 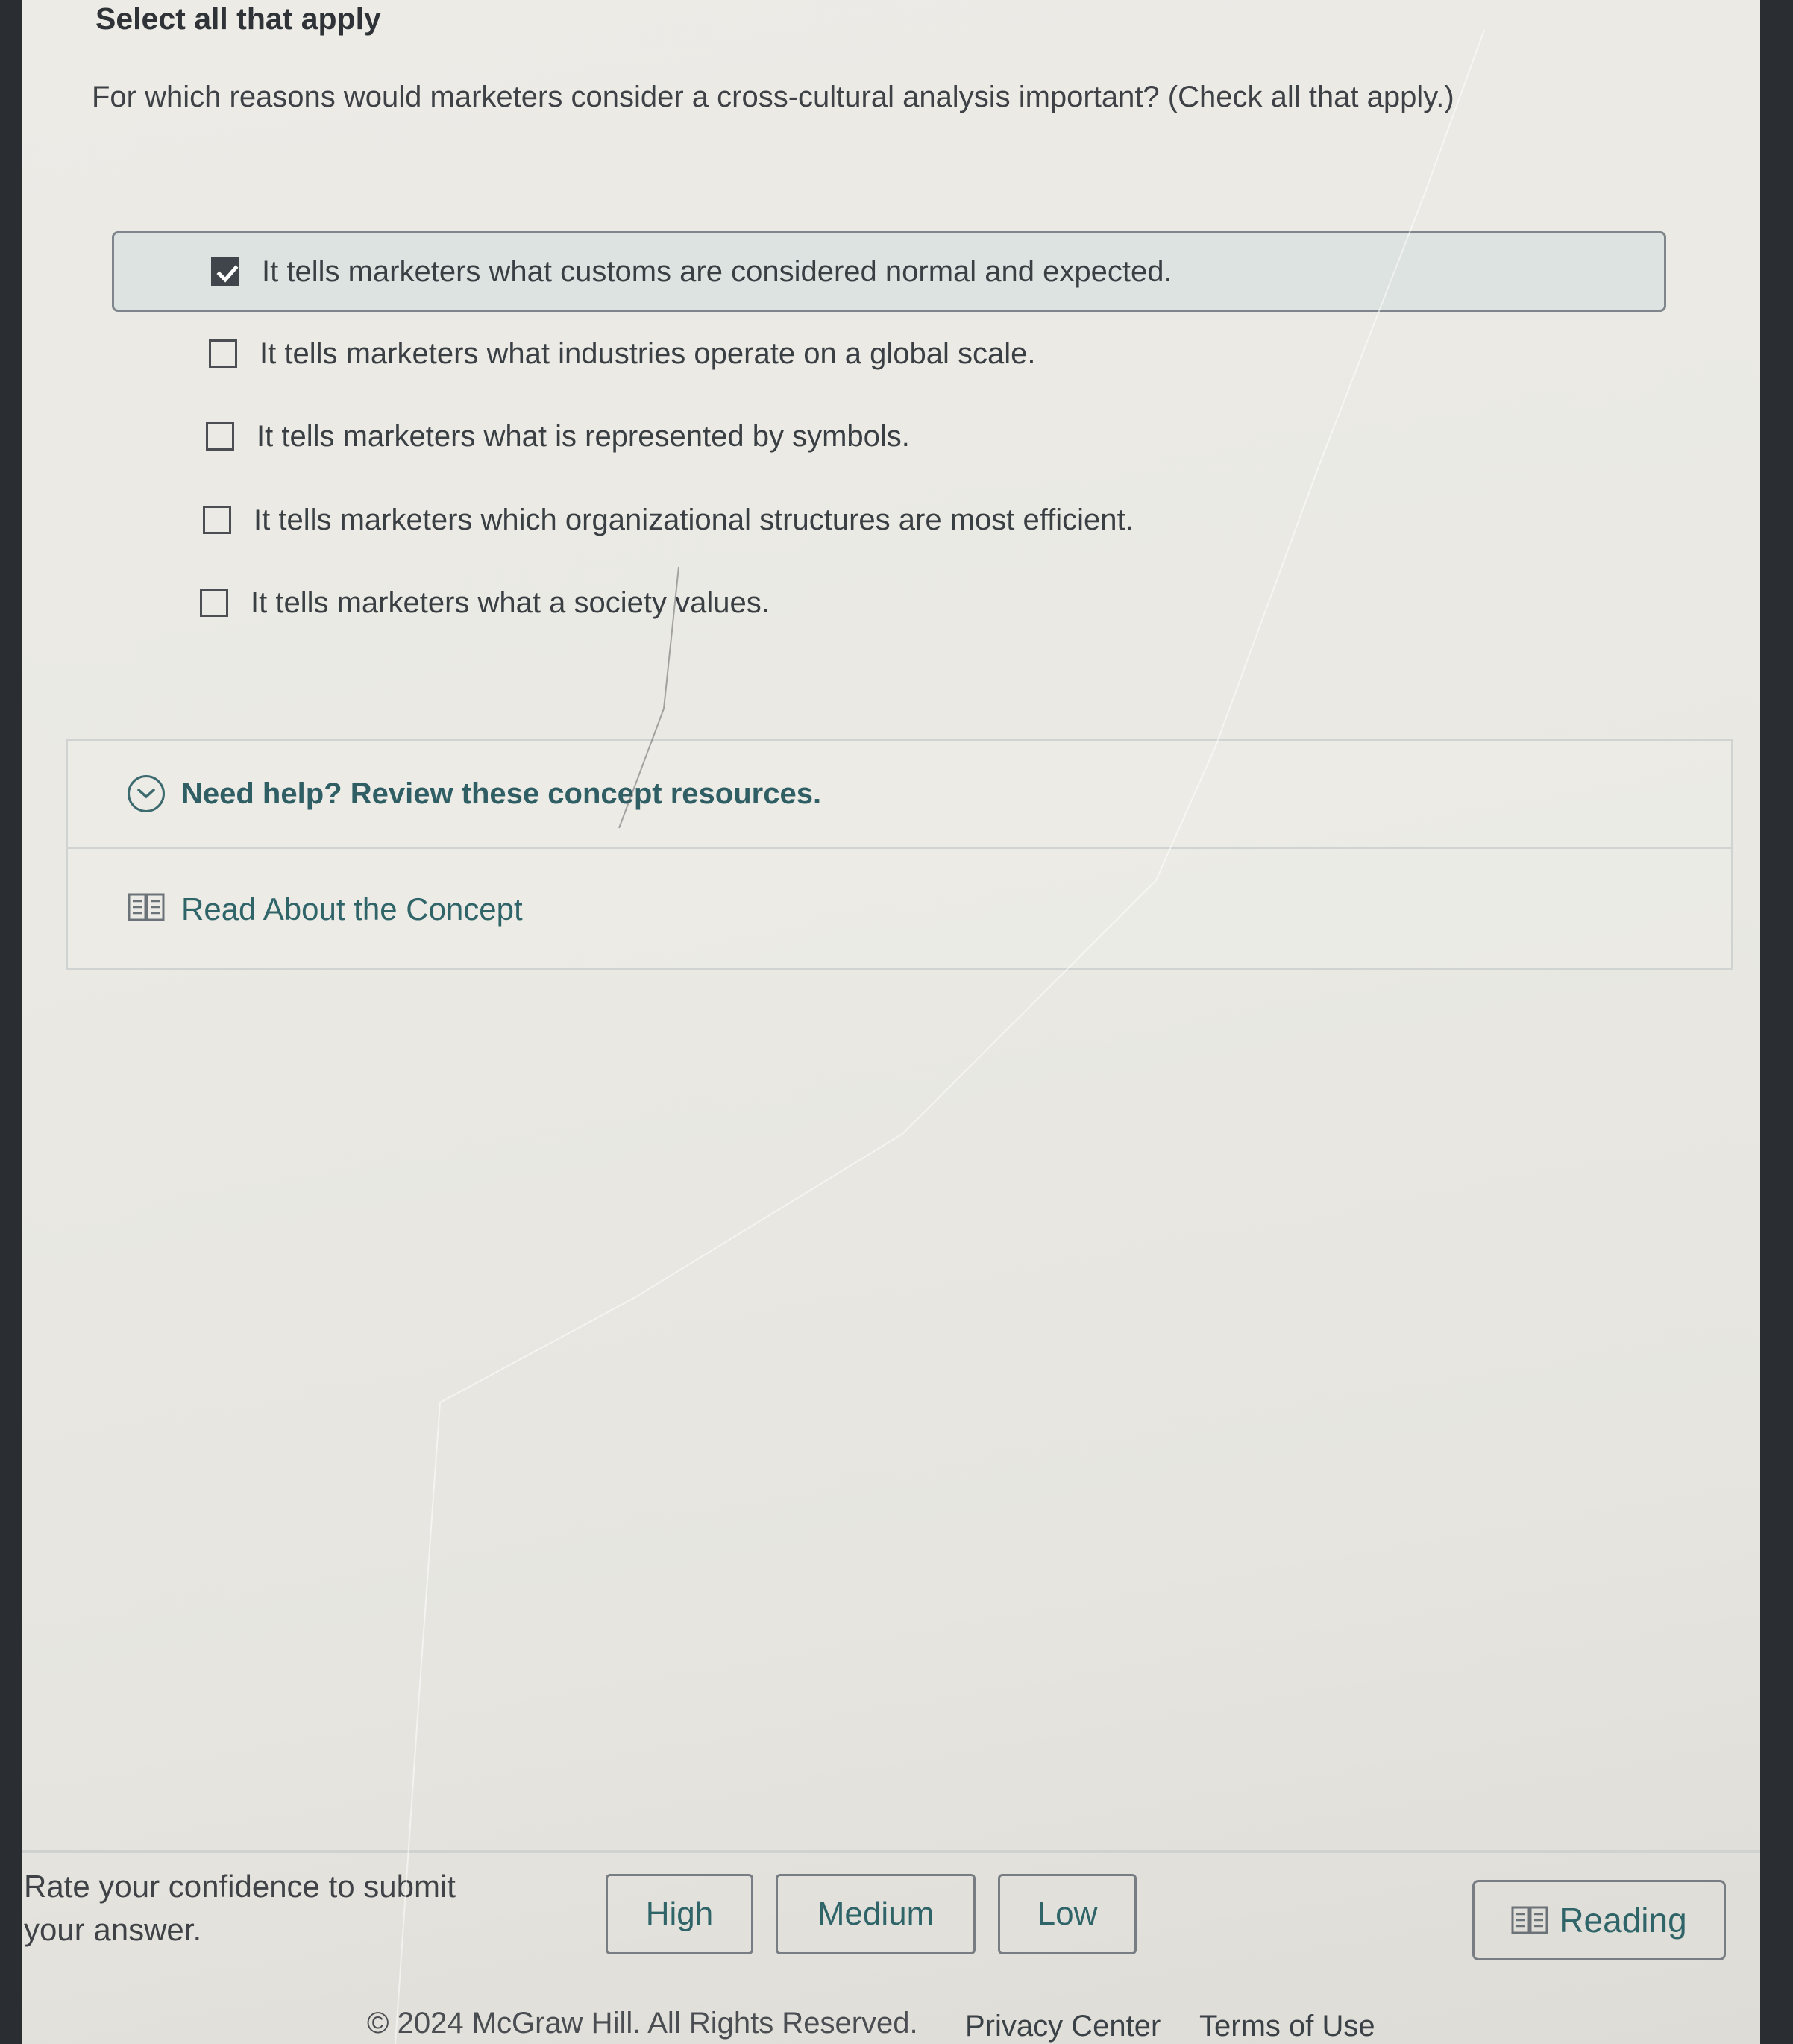 I want to click on footer-divider, so click(x=891, y=1852).